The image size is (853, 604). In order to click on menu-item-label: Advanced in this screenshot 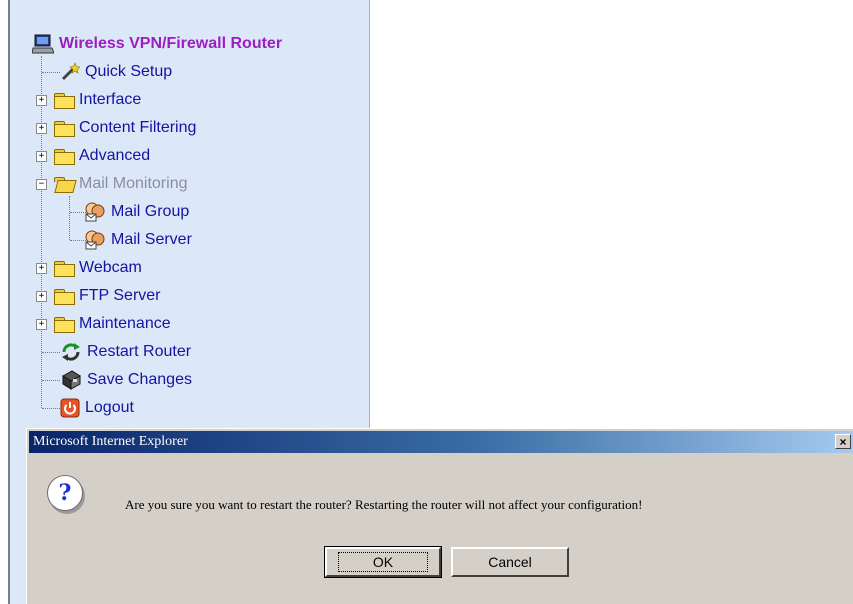, I will do `click(115, 155)`.